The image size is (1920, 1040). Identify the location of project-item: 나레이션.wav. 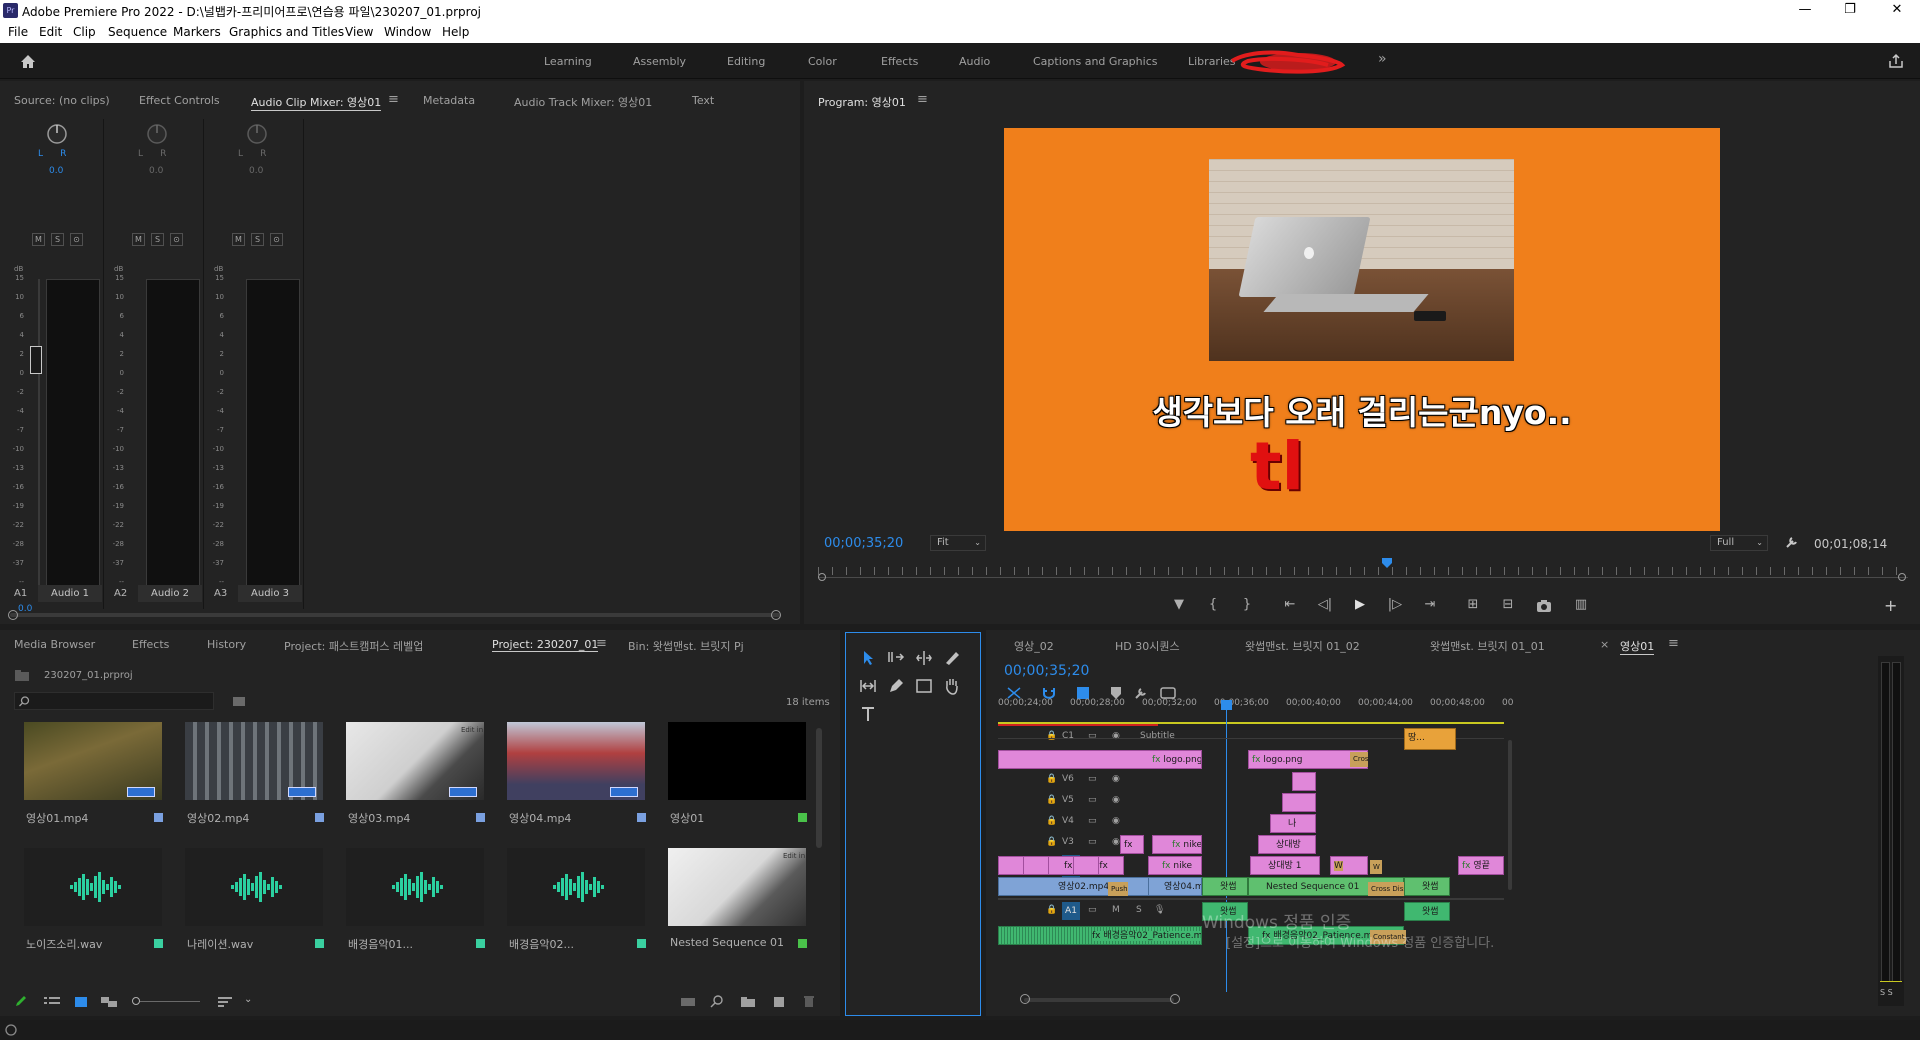
(252, 907).